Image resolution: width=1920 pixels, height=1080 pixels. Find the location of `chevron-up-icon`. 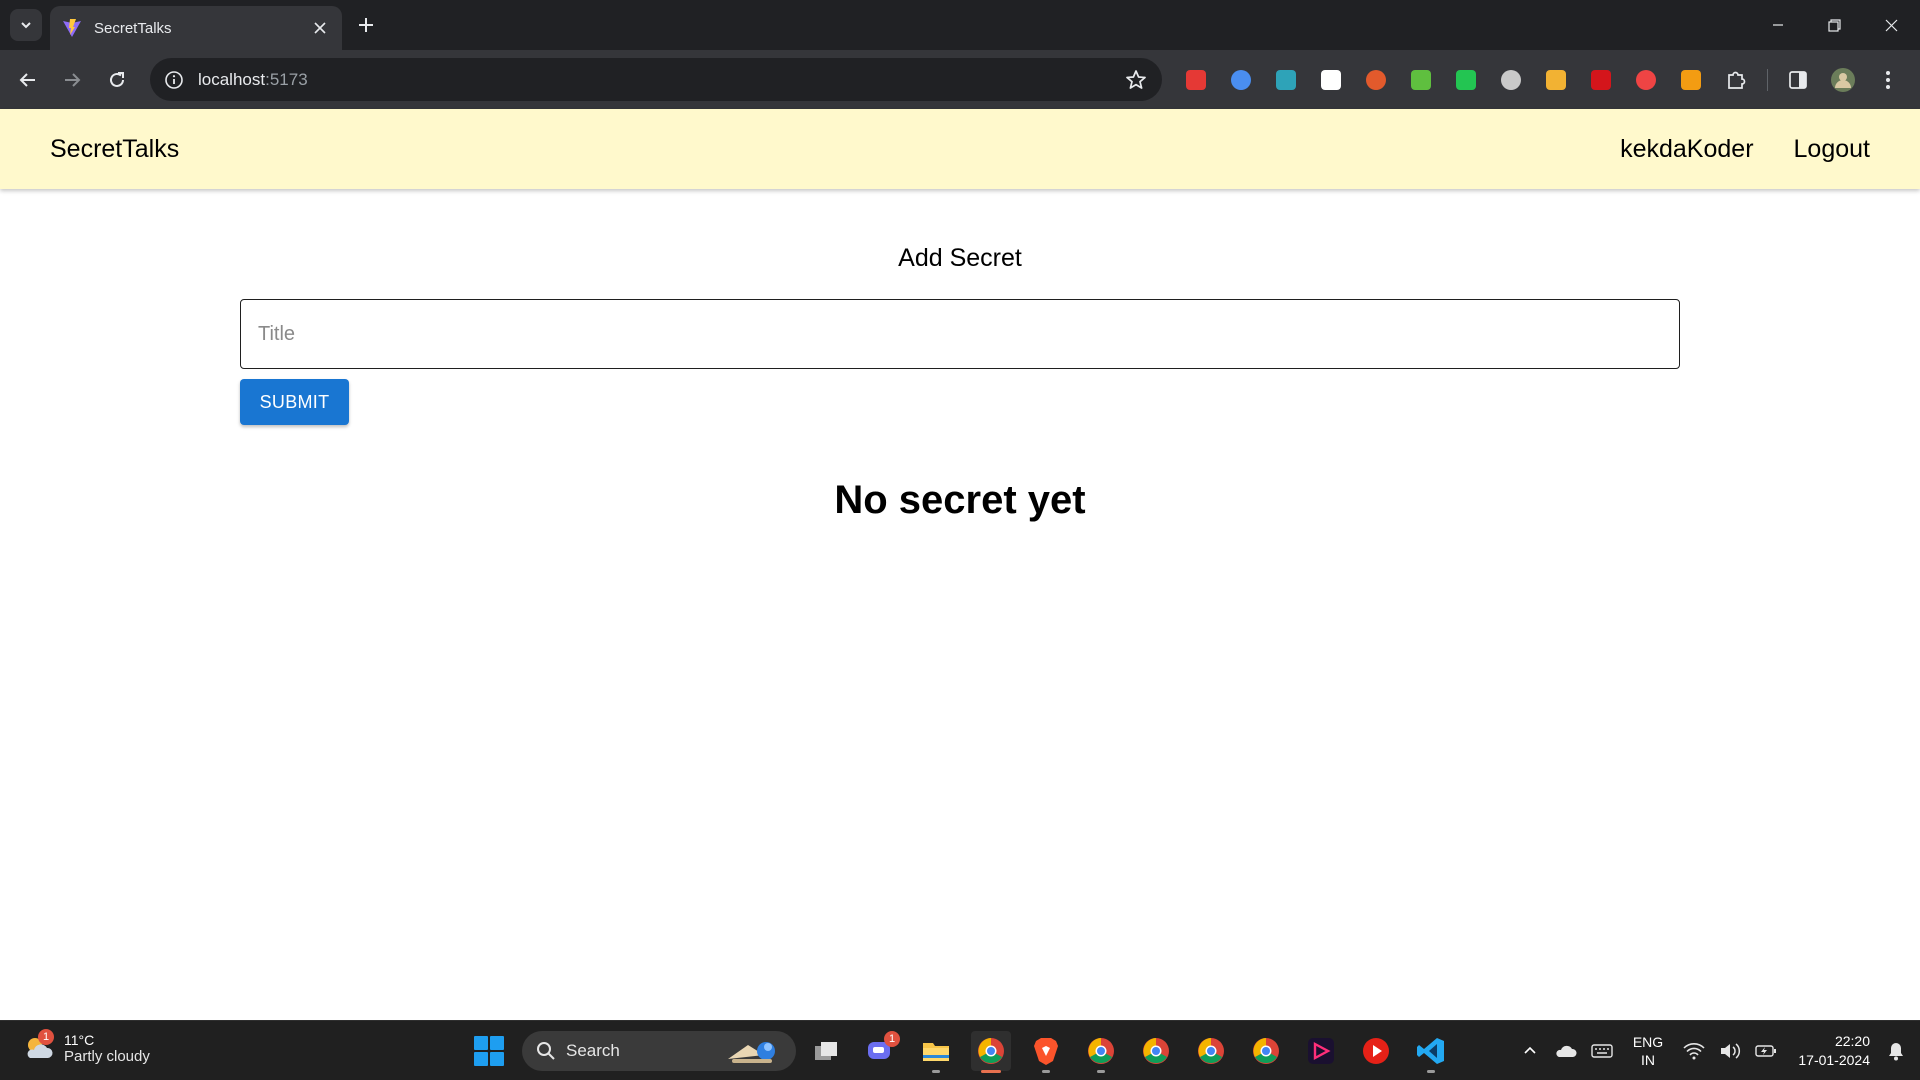

chevron-up-icon is located at coordinates (1530, 1050).